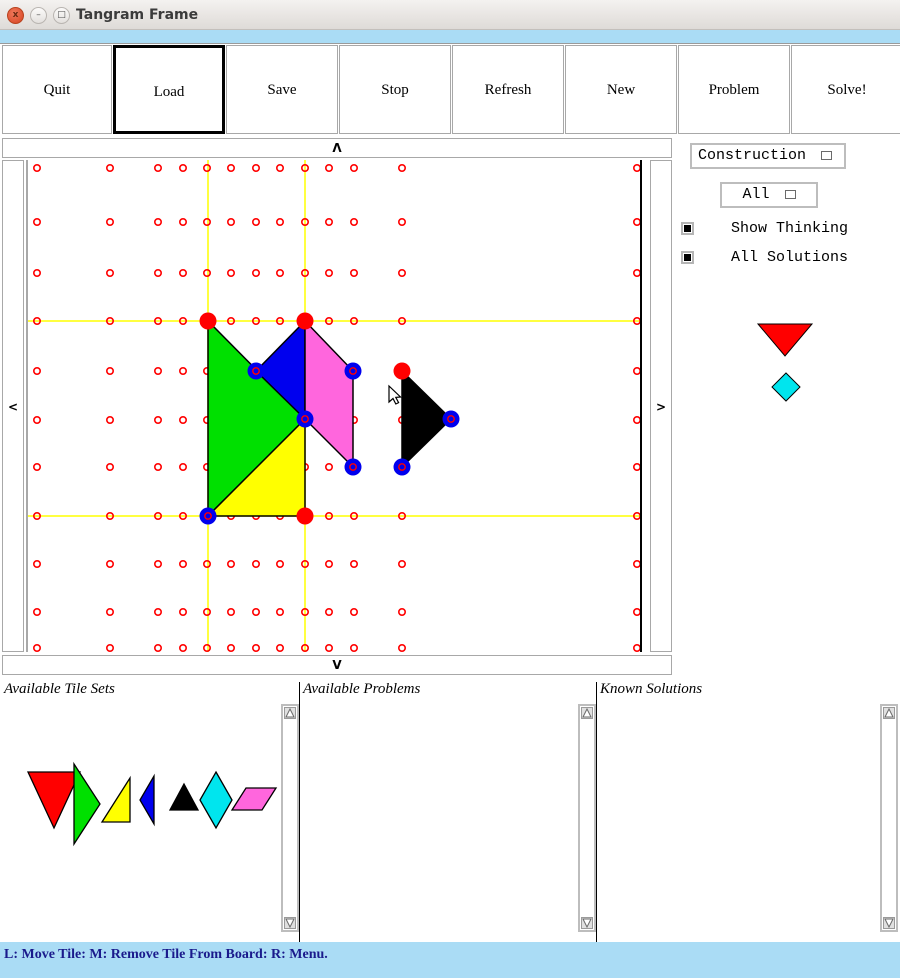 This screenshot has width=900, height=978. I want to click on toolbar-button-solve: Solve!, so click(845, 89).